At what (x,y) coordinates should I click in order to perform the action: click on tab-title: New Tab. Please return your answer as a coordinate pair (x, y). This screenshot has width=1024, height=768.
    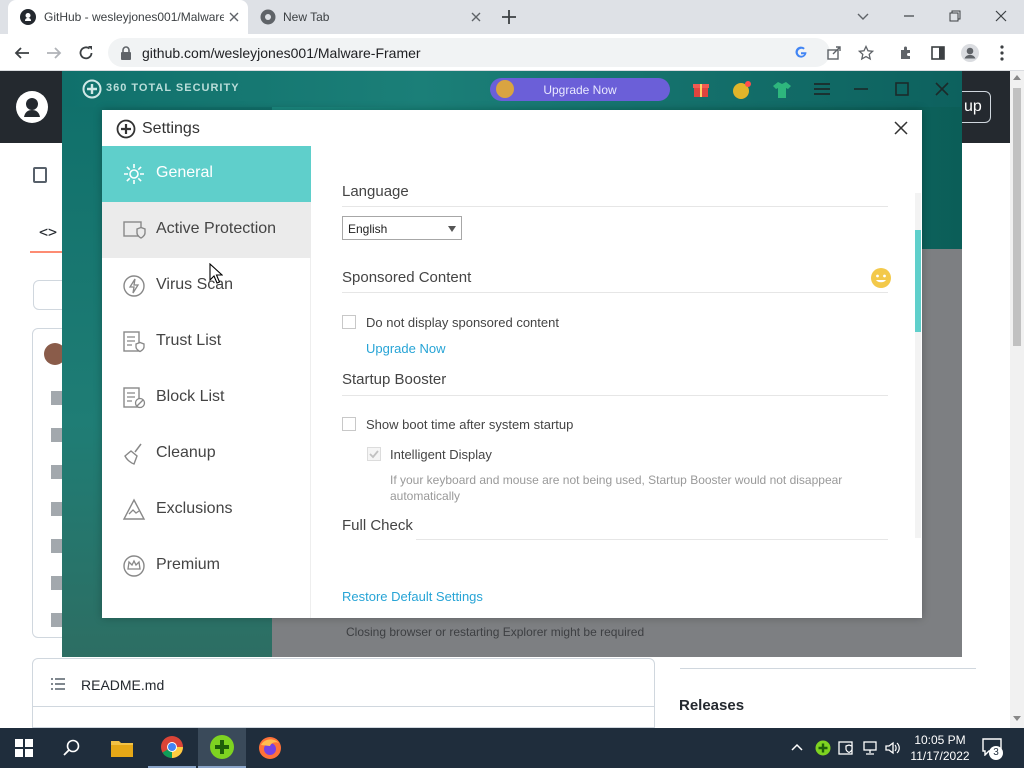
    Looking at the image, I should click on (306, 17).